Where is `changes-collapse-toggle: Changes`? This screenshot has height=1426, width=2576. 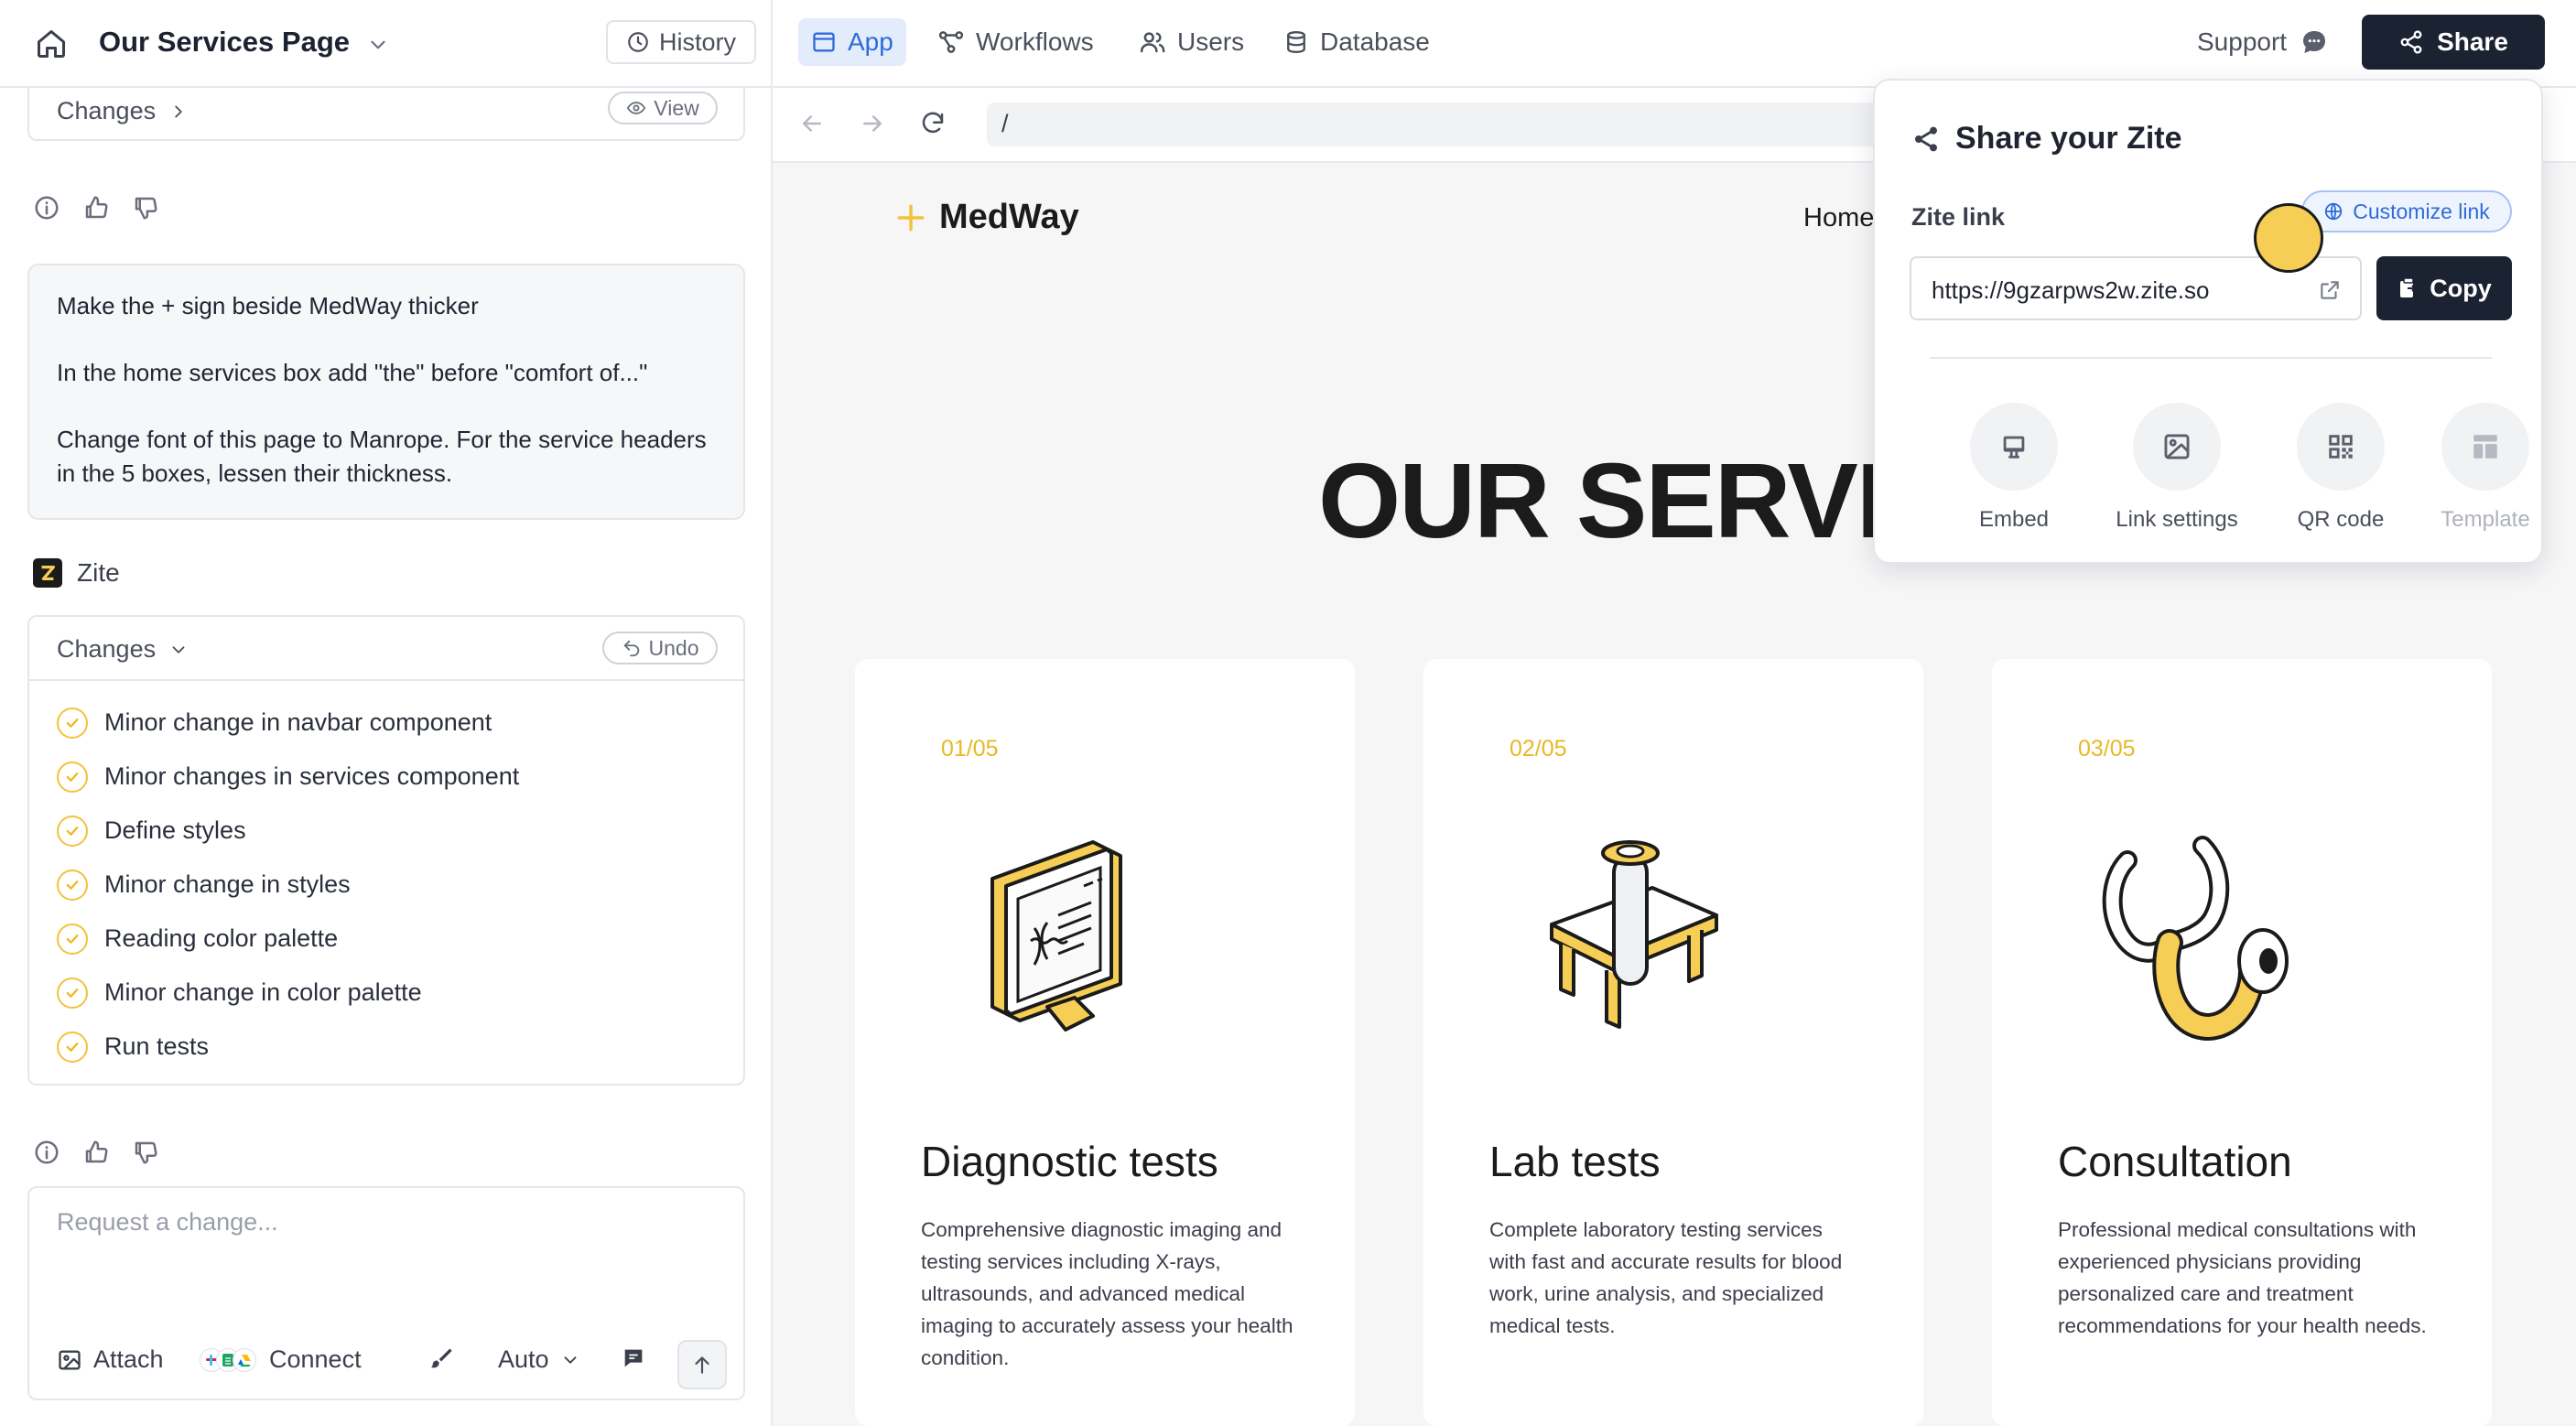 changes-collapse-toggle: Changes is located at coordinates (123, 650).